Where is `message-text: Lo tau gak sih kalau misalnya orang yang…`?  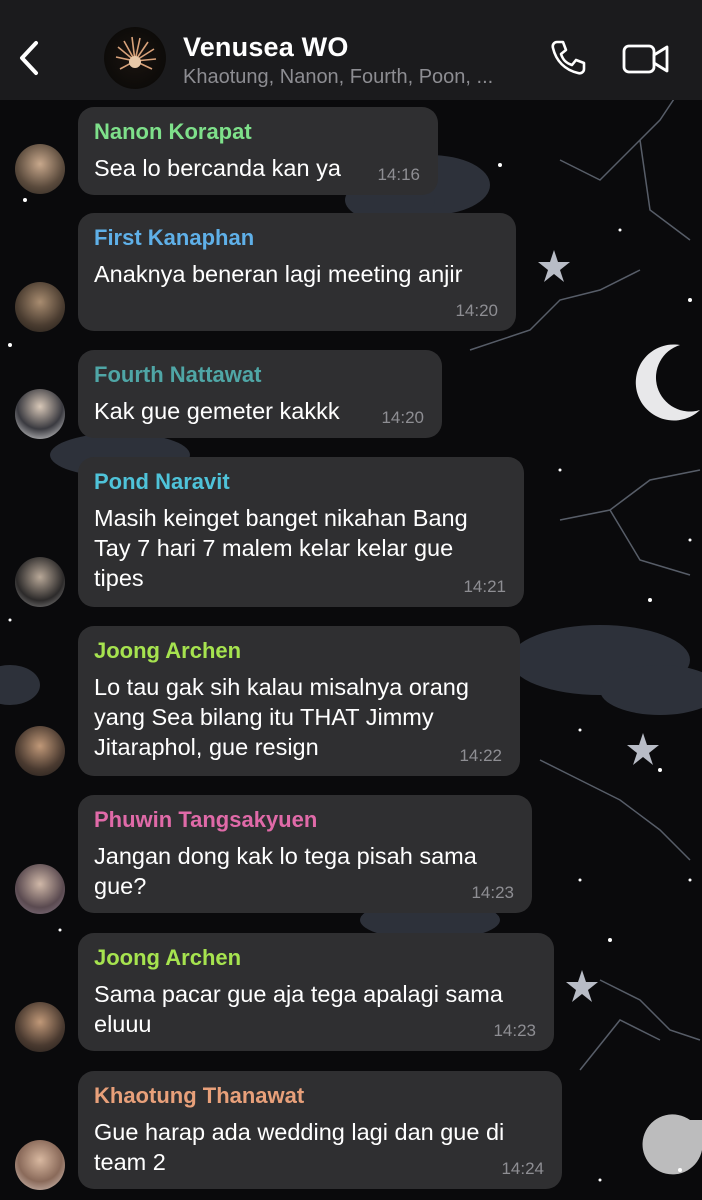
message-text: Lo tau gak sih kalau misalnya orang yang… is located at coordinates (281, 717).